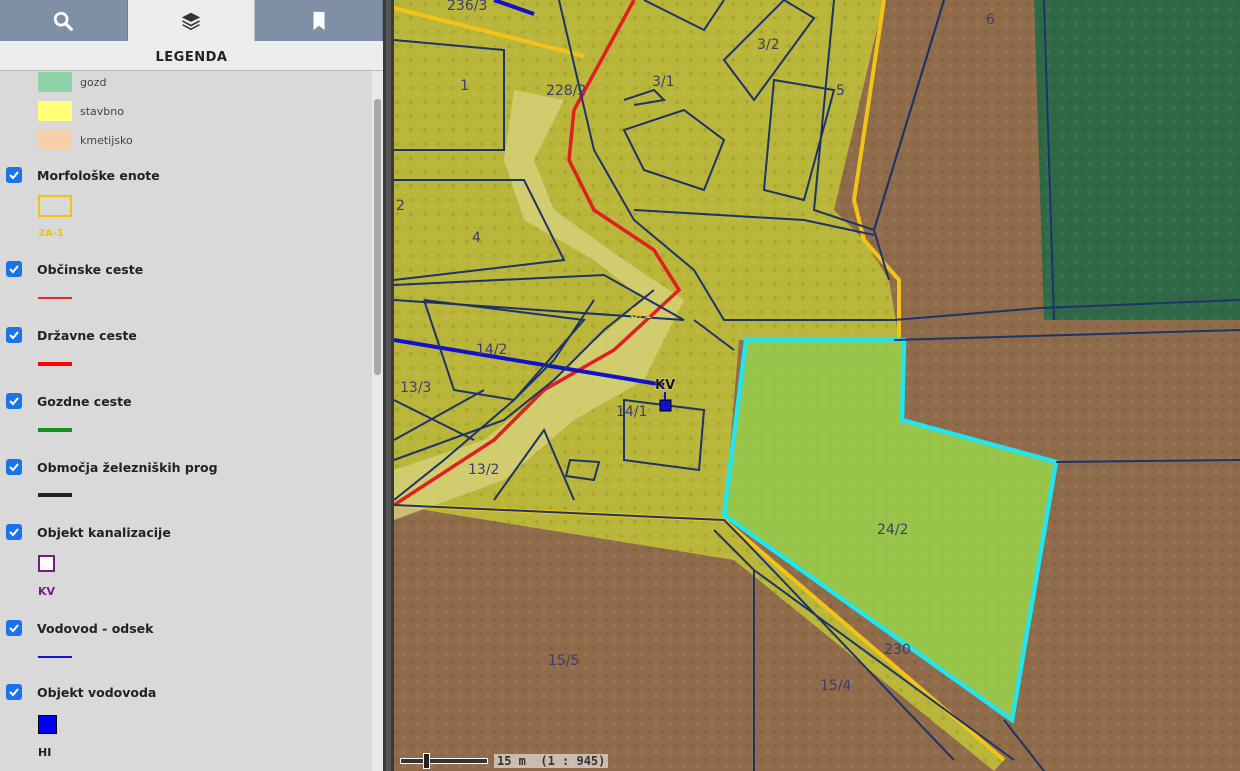 This screenshot has width=1240, height=771. What do you see at coordinates (467, 7) in the screenshot?
I see `parcel-label: 236/3` at bounding box center [467, 7].